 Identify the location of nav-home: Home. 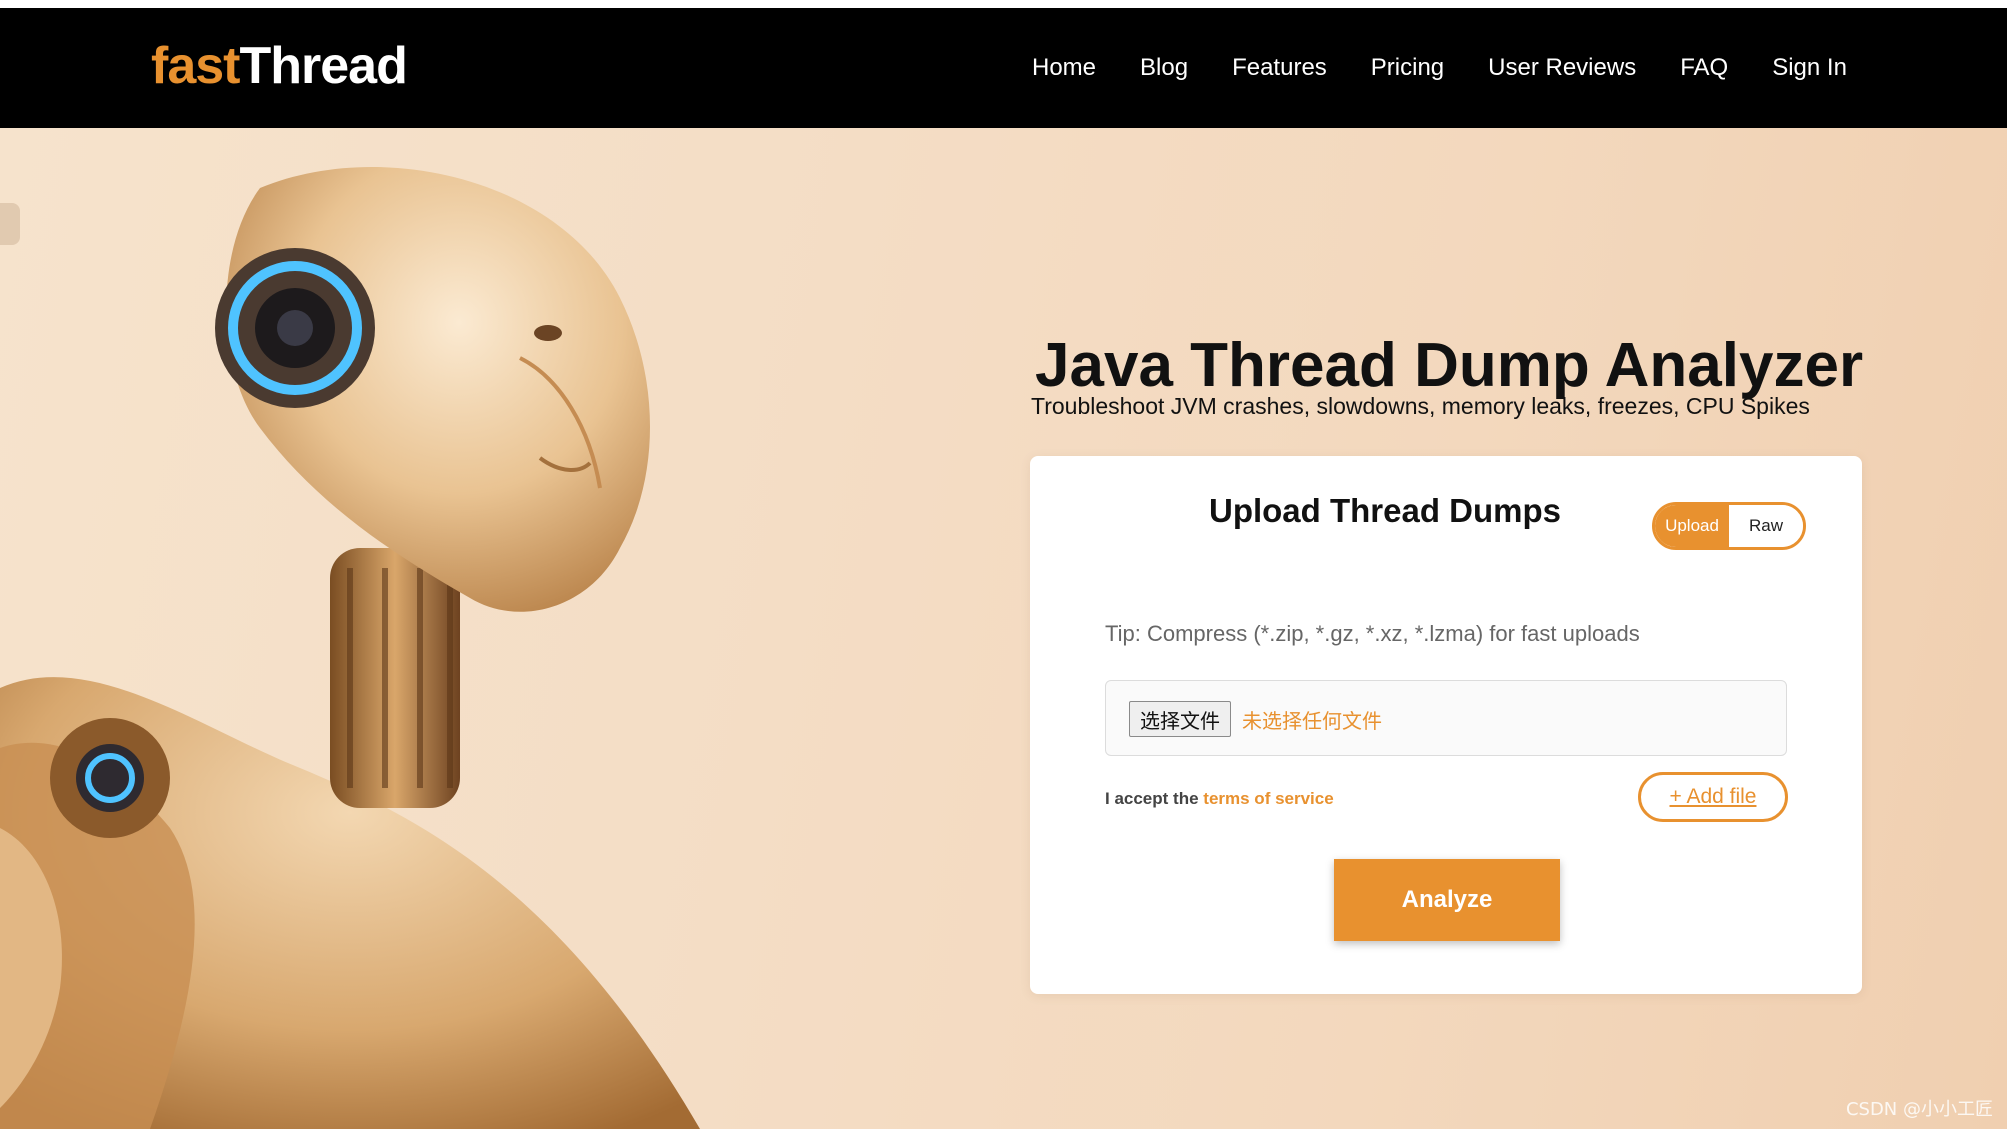
(1064, 68).